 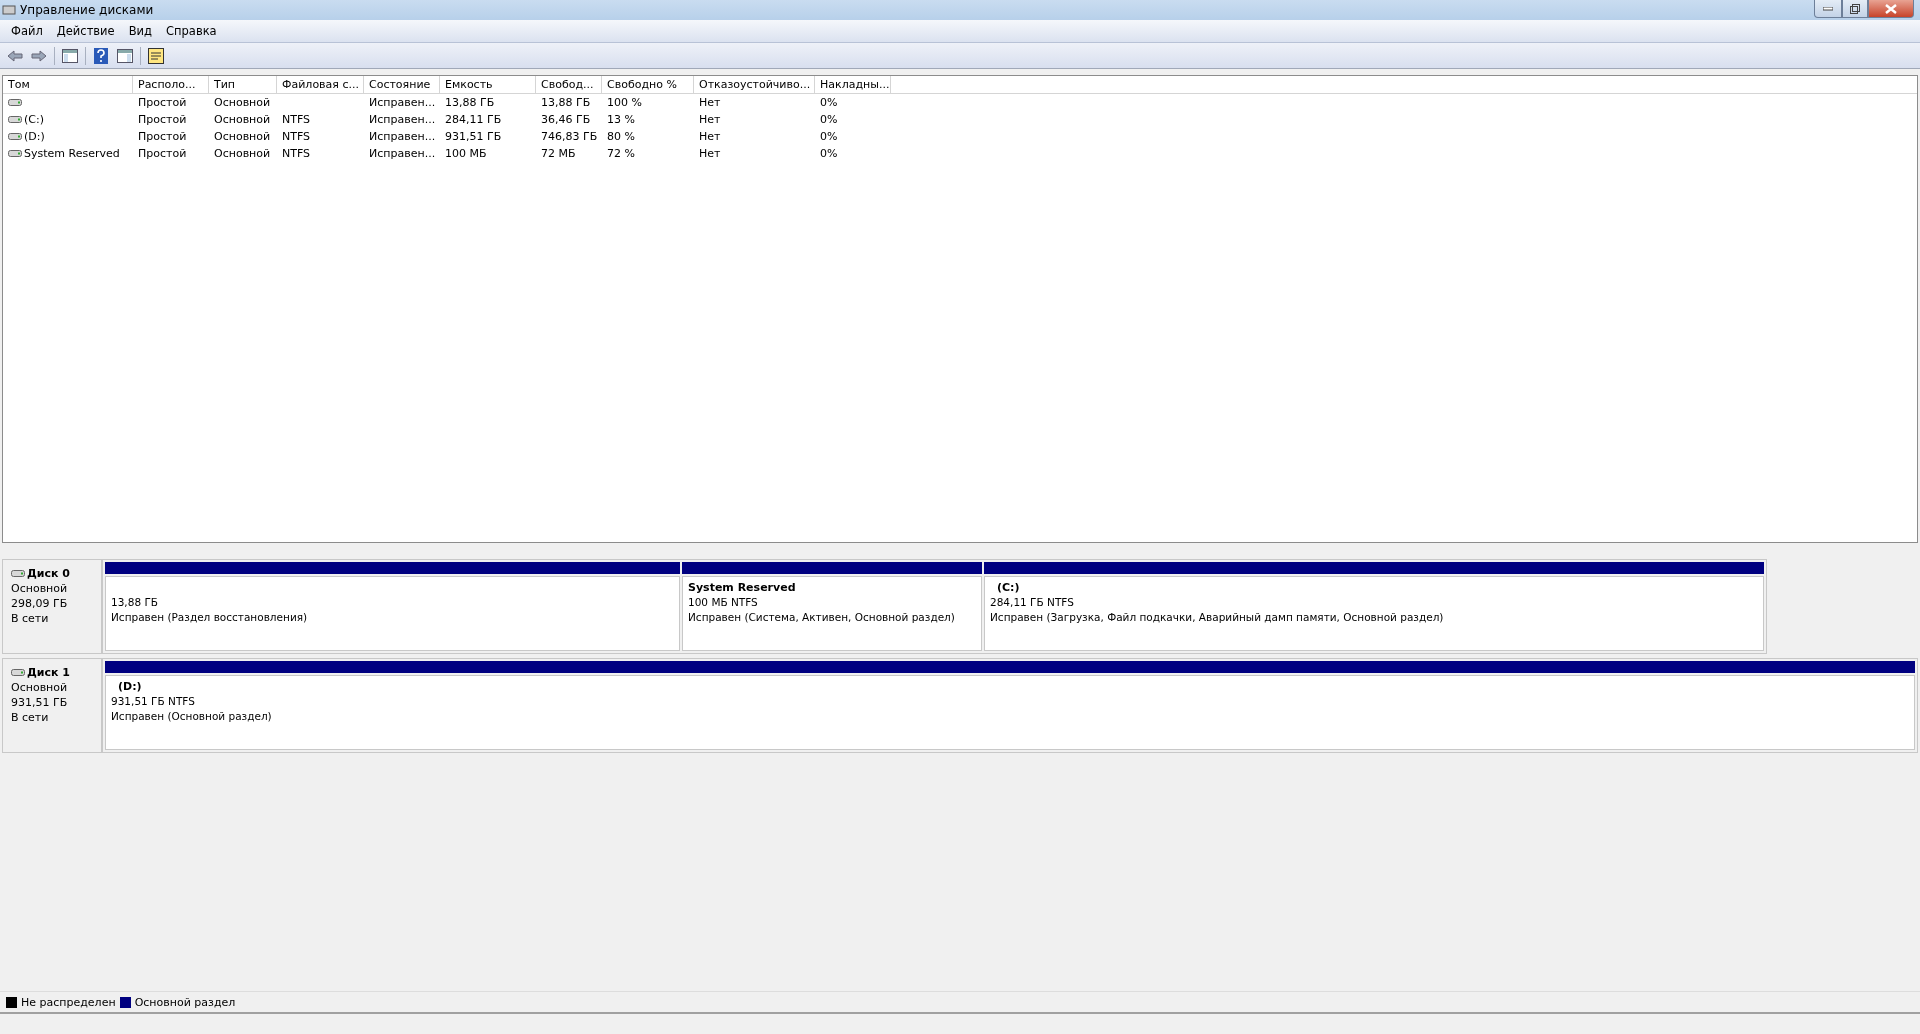 I want to click on table-cell-text: 931,51 ГБ, so click(x=473, y=136).